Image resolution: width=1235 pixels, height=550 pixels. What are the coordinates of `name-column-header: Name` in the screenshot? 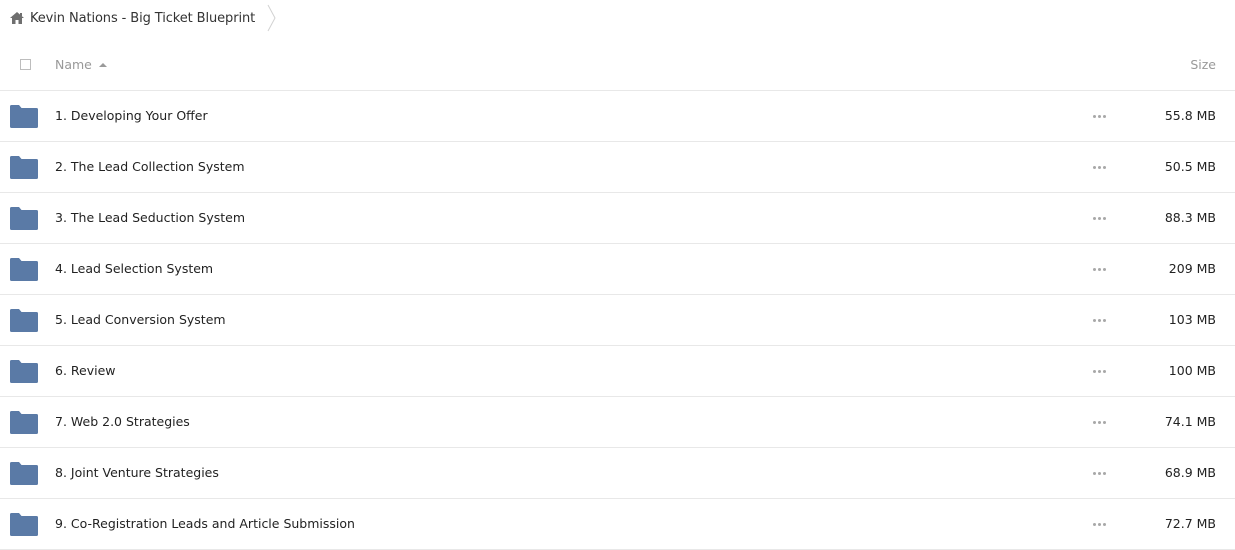 It's located at (81, 64).